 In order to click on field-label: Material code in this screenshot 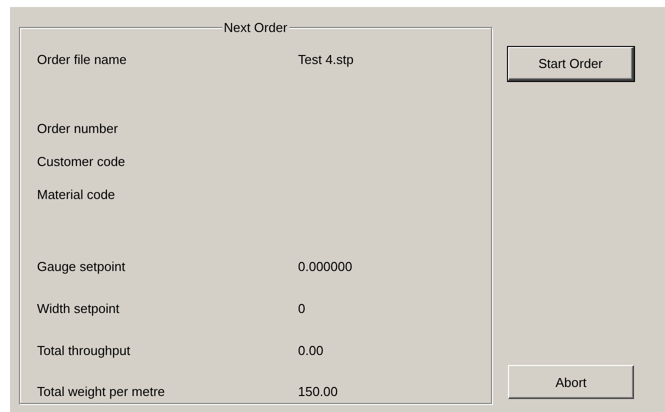, I will do `click(76, 194)`.